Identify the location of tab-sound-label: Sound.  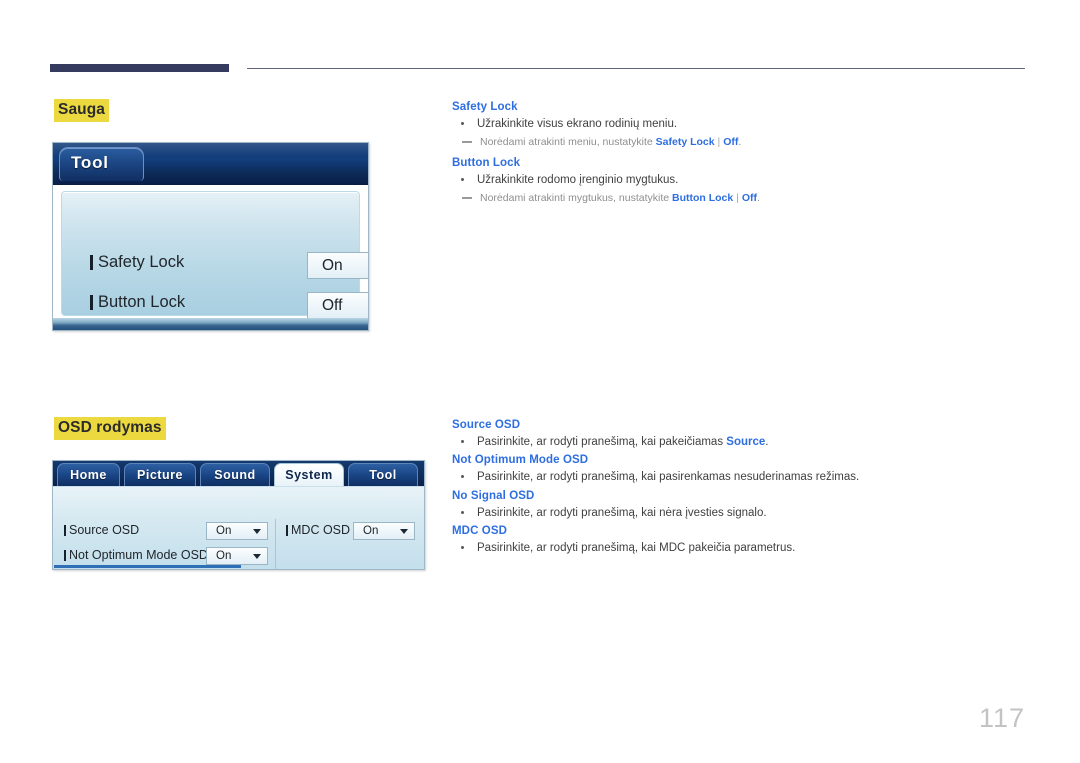
(235, 475).